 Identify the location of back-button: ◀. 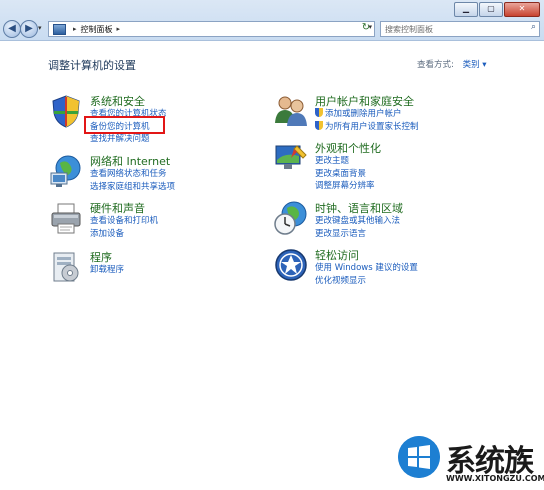
(12, 29).